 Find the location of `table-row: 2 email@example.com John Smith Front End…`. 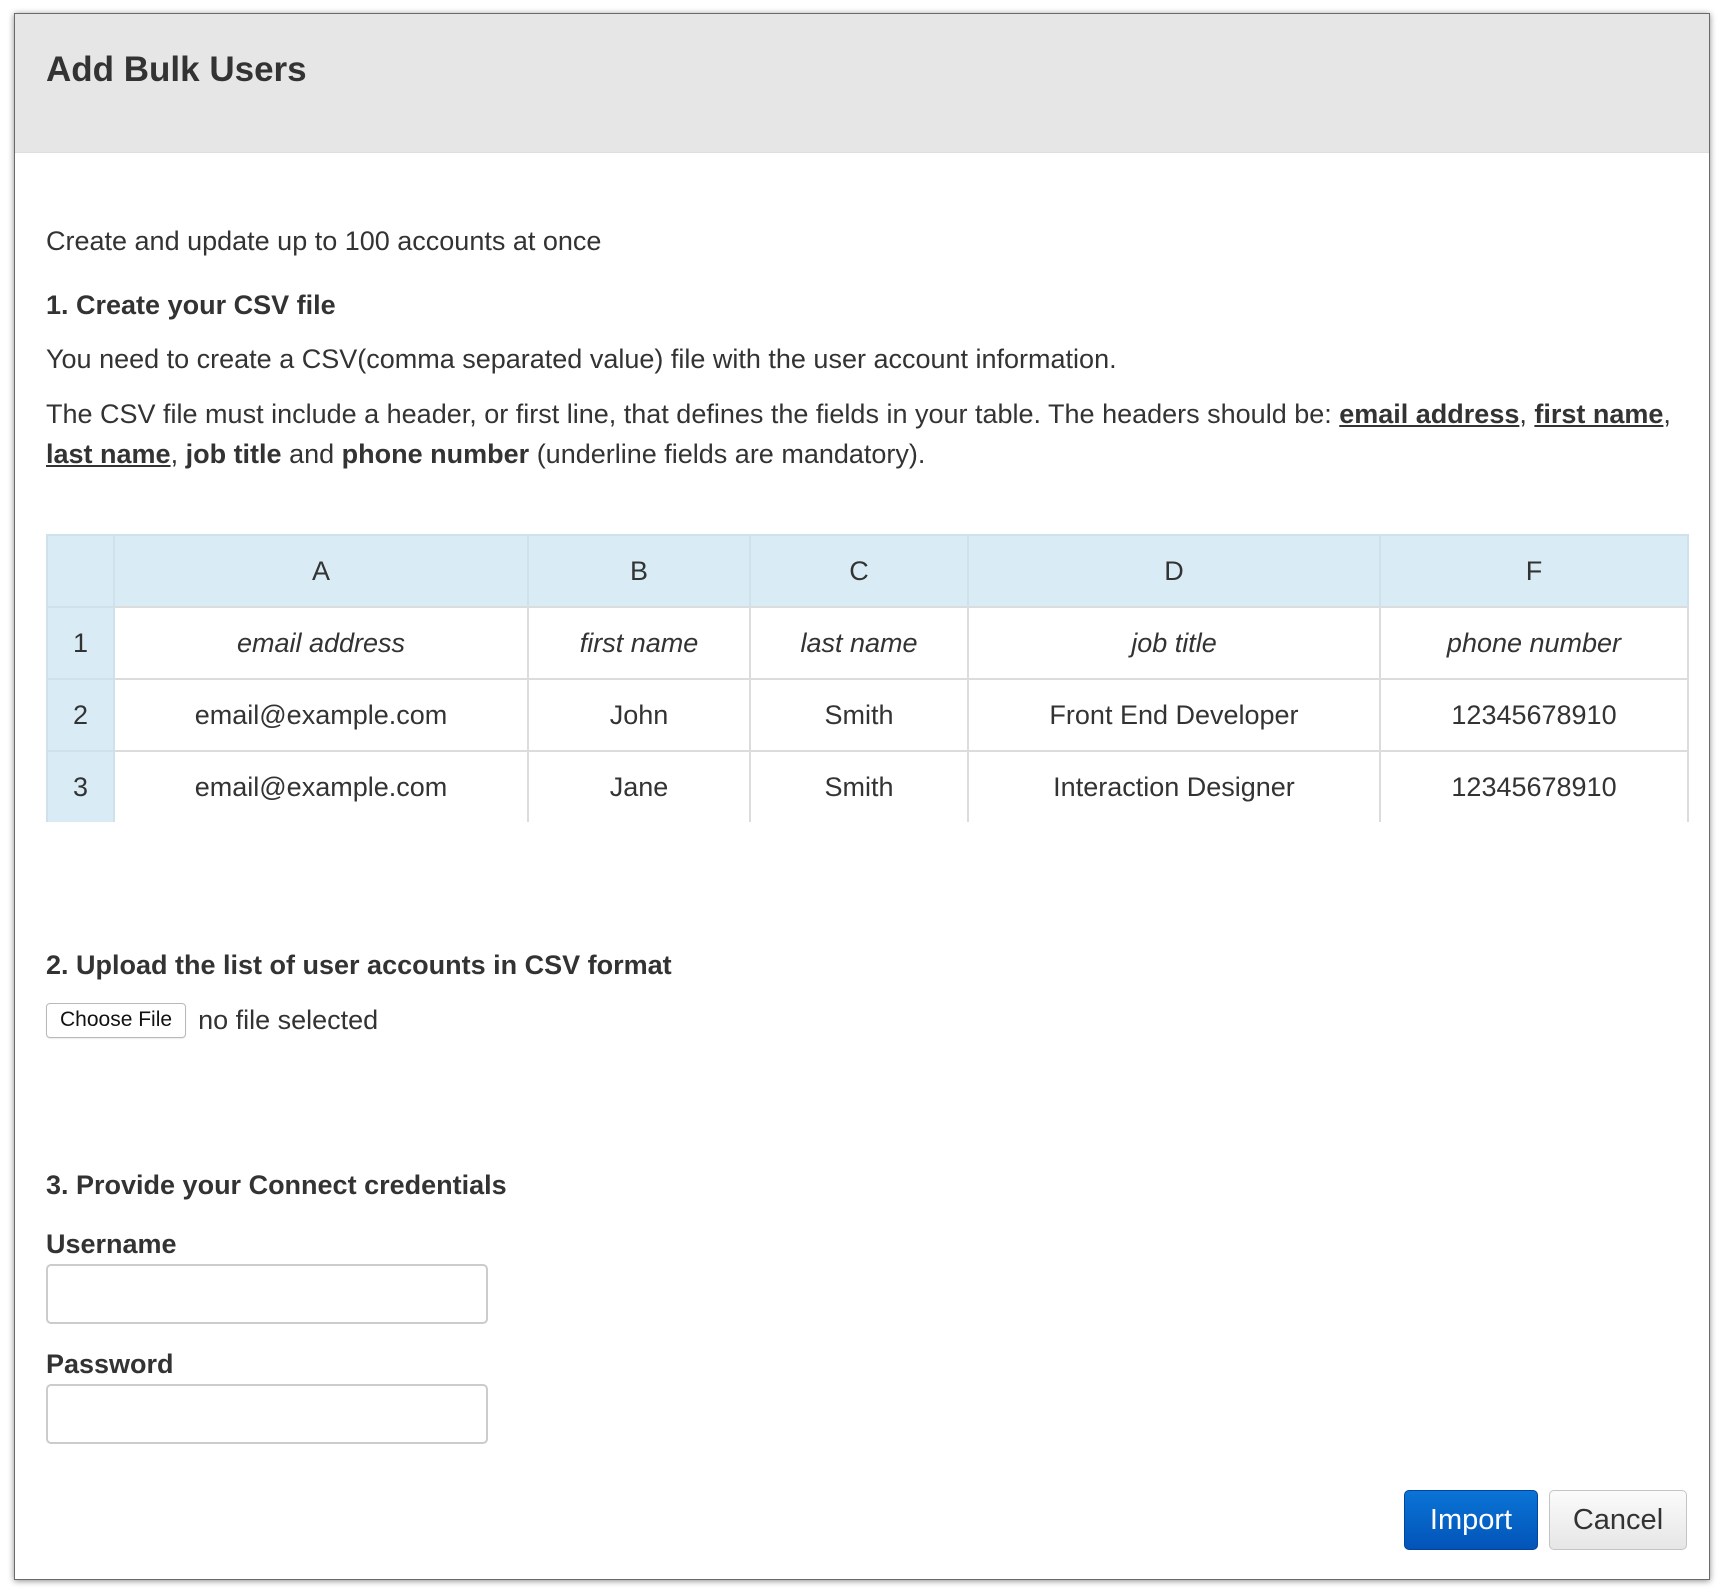

table-row: 2 email@example.com John Smith Front End… is located at coordinates (867, 715).